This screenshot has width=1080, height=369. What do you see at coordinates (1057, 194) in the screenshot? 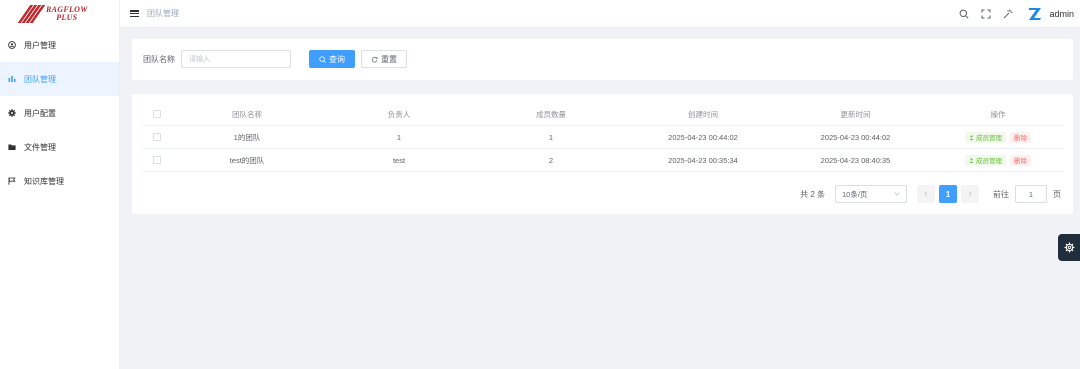
I see `page-suffix: 页` at bounding box center [1057, 194].